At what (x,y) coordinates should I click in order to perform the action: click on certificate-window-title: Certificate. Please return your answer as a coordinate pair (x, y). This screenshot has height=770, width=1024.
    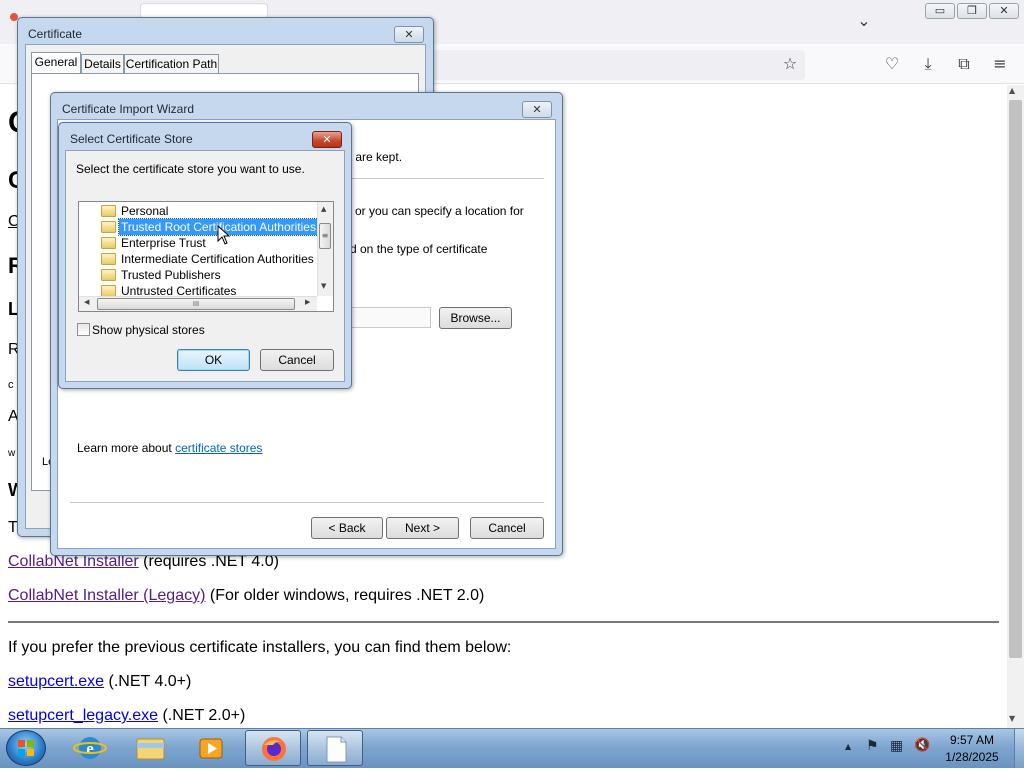
    Looking at the image, I should click on (55, 34).